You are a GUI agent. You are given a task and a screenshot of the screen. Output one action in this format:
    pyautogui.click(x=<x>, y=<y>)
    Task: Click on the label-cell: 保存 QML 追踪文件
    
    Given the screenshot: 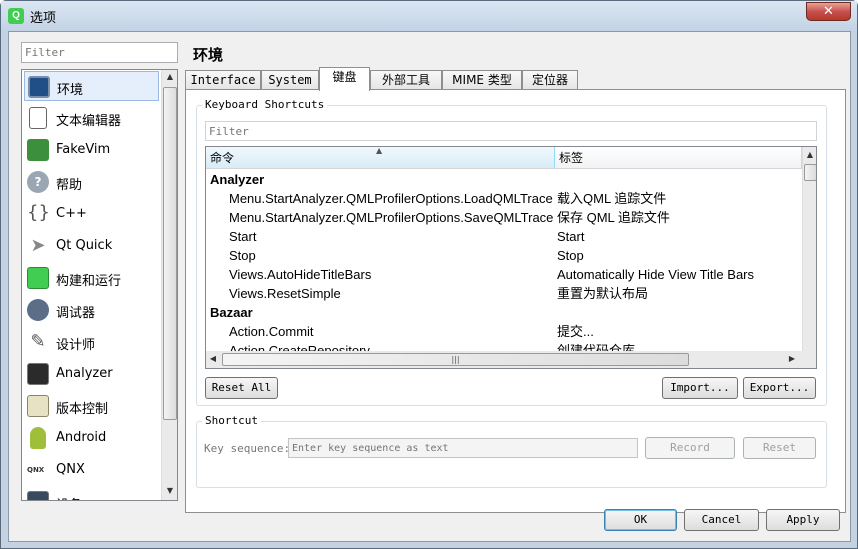 What is the action you would take?
    pyautogui.click(x=613, y=217)
    